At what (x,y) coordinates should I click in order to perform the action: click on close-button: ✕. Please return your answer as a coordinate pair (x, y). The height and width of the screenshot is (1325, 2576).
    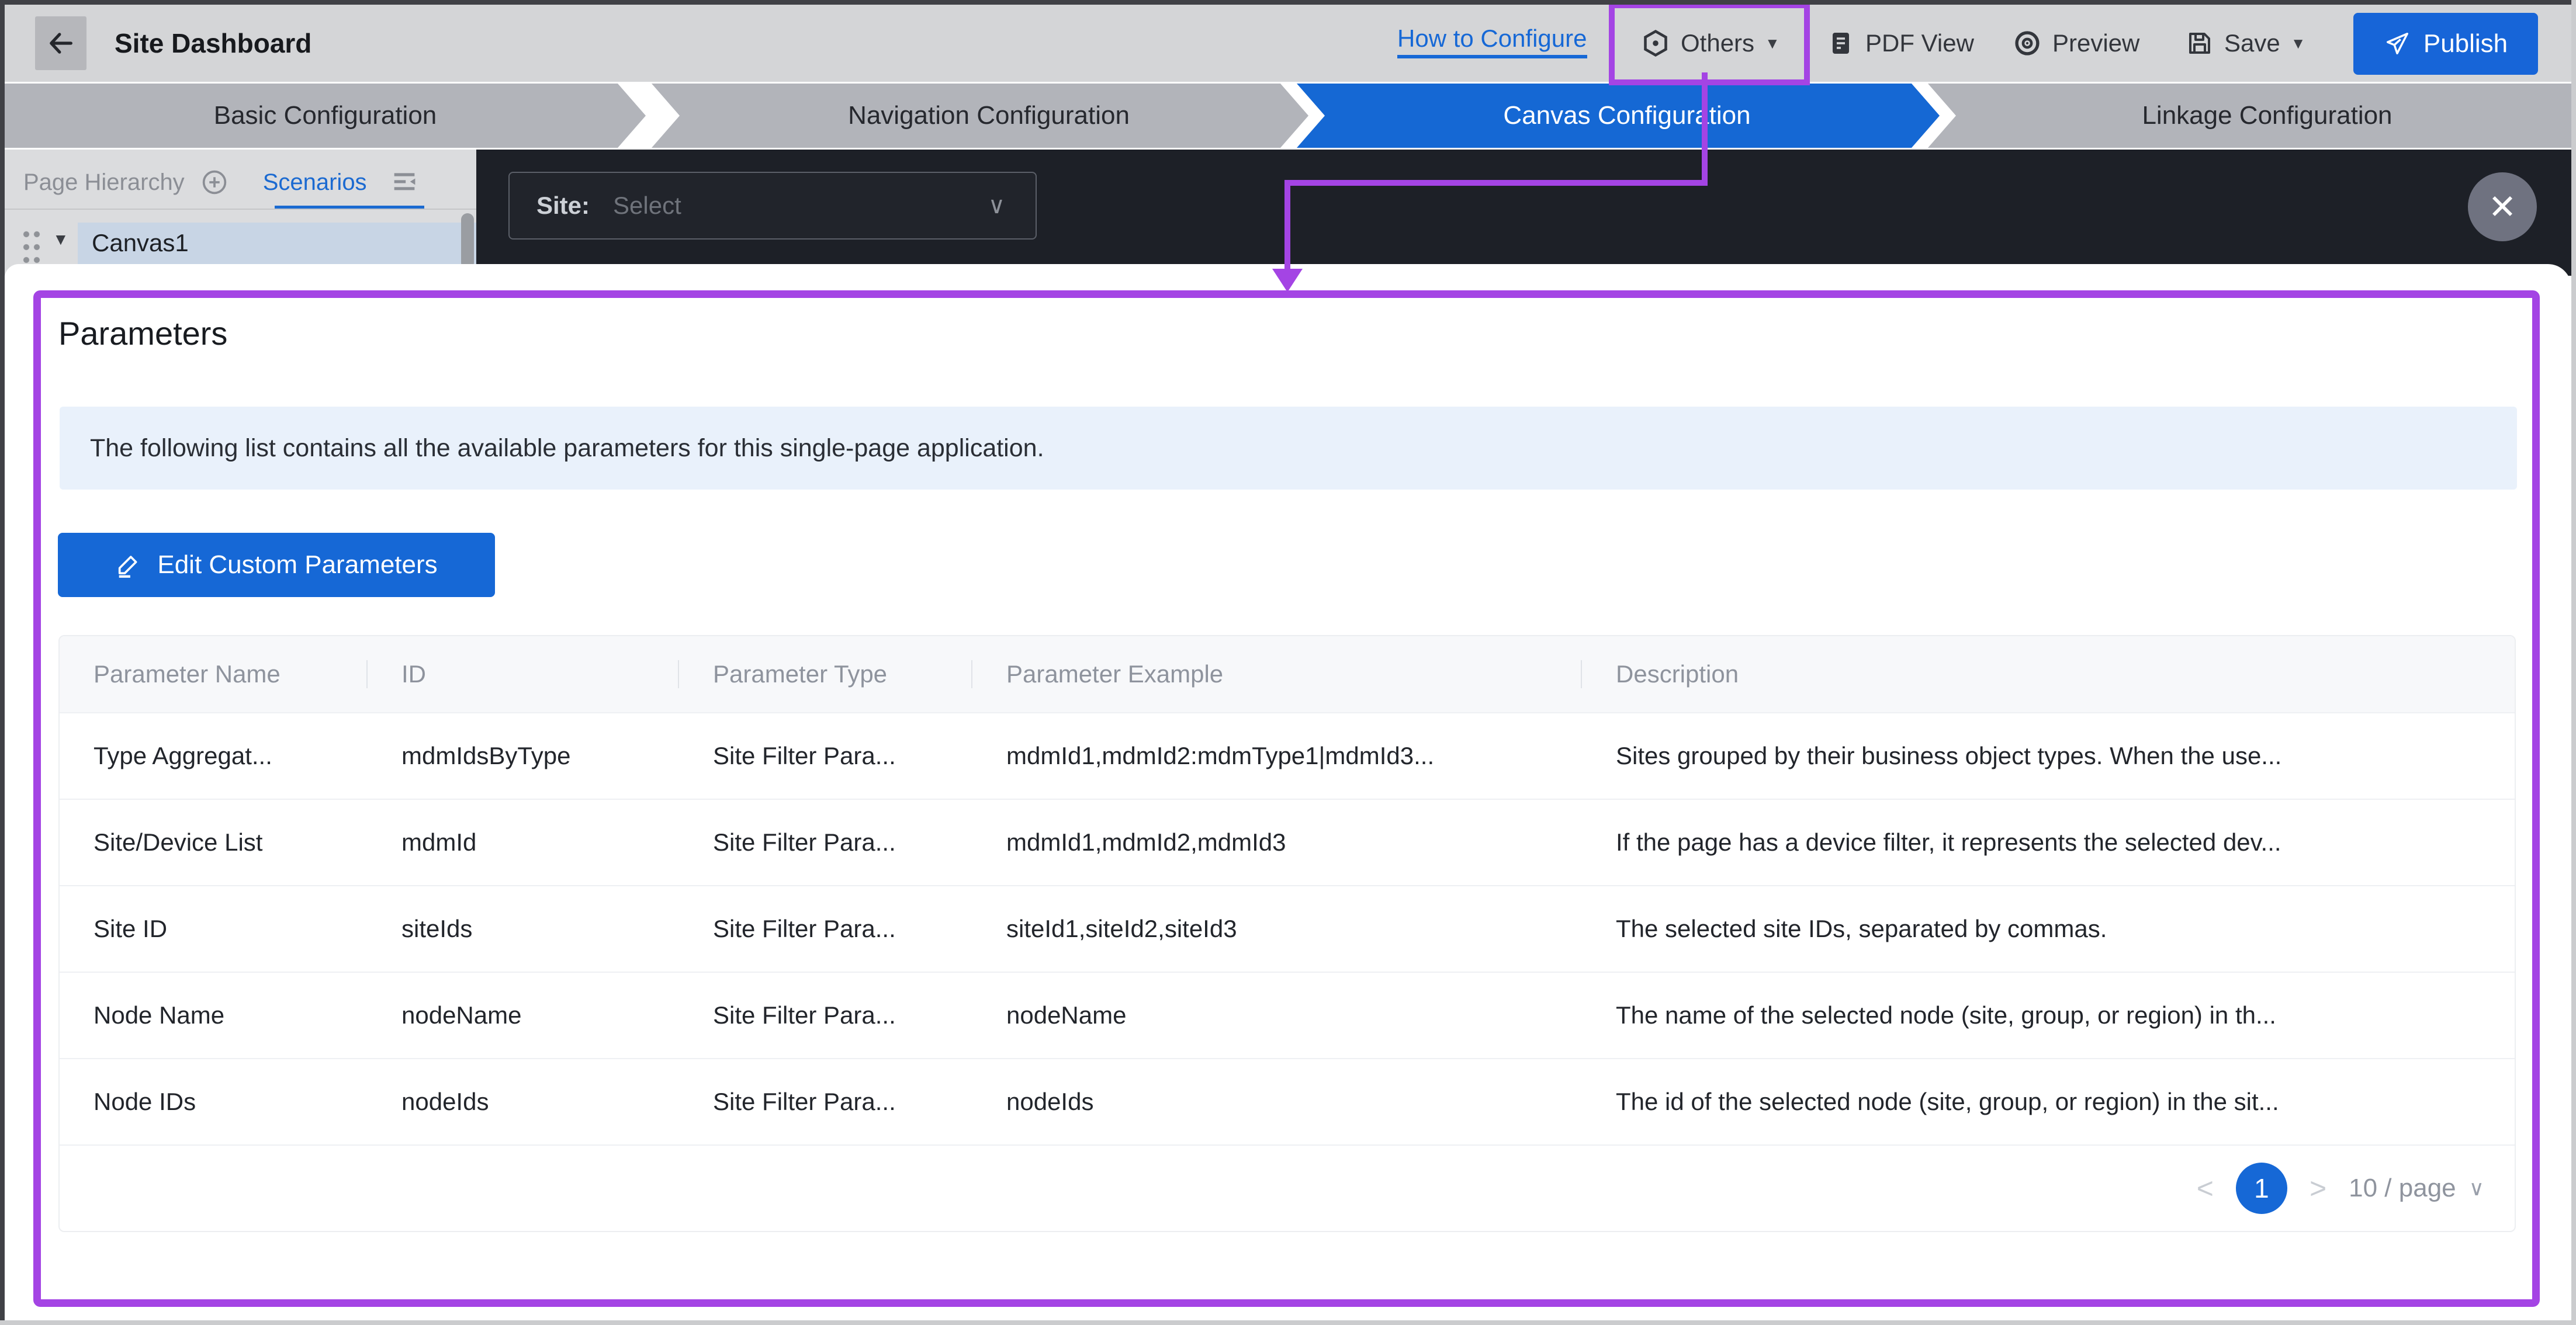
    Looking at the image, I should click on (2502, 207).